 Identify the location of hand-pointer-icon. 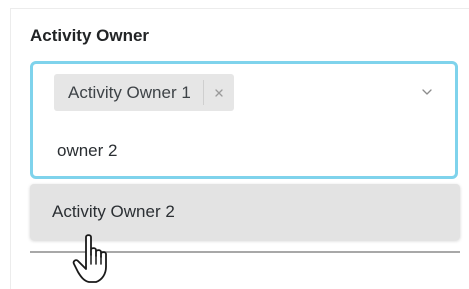
(89, 258).